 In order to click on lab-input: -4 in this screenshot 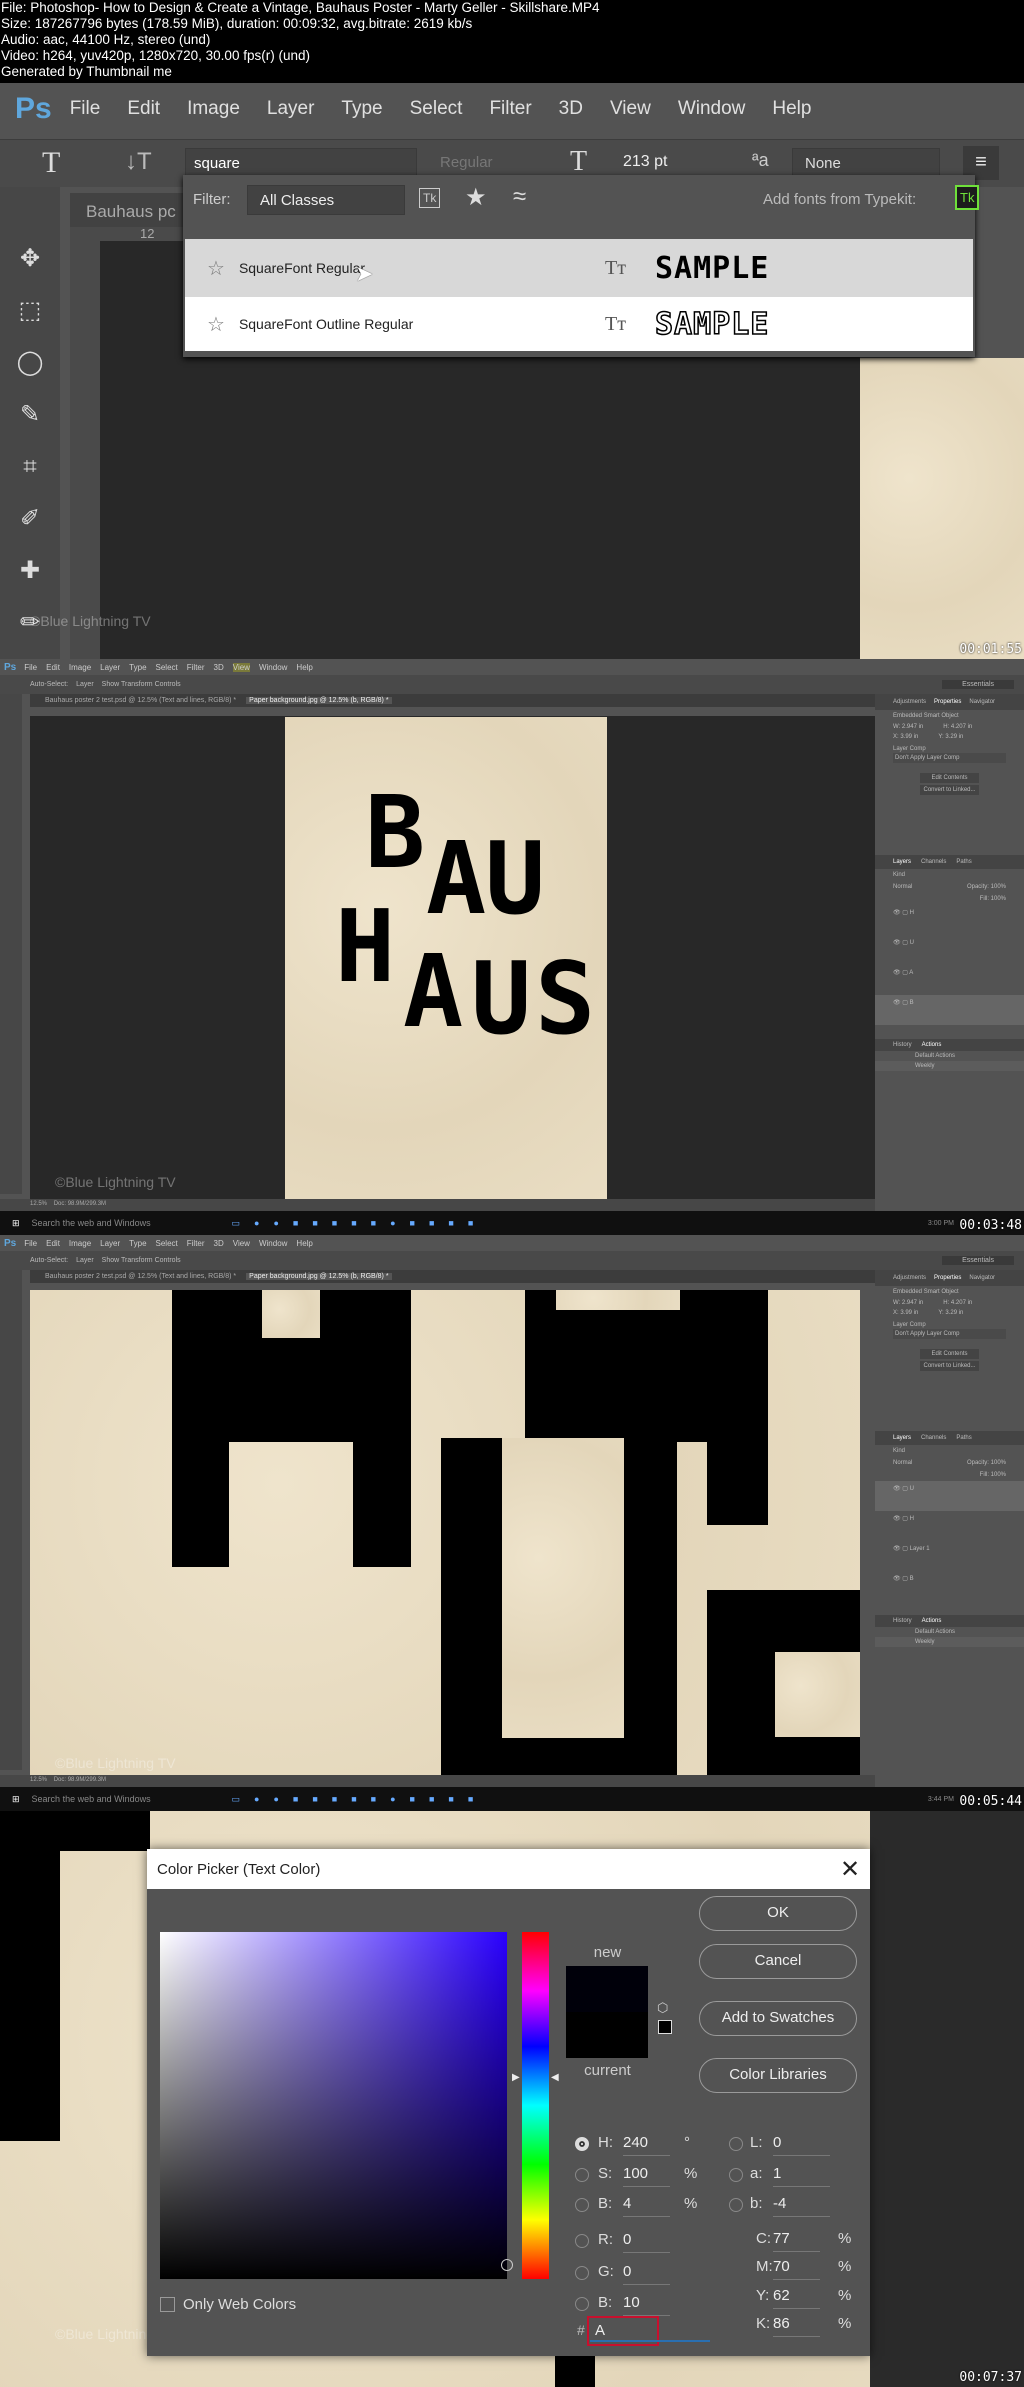, I will do `click(801, 2206)`.